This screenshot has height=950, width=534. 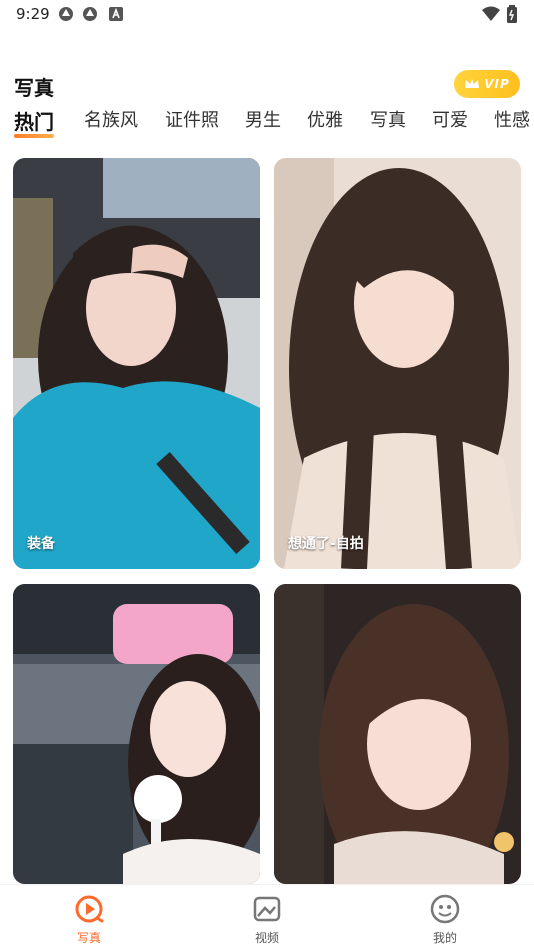 I want to click on font-notification-icon, so click(x=116, y=14).